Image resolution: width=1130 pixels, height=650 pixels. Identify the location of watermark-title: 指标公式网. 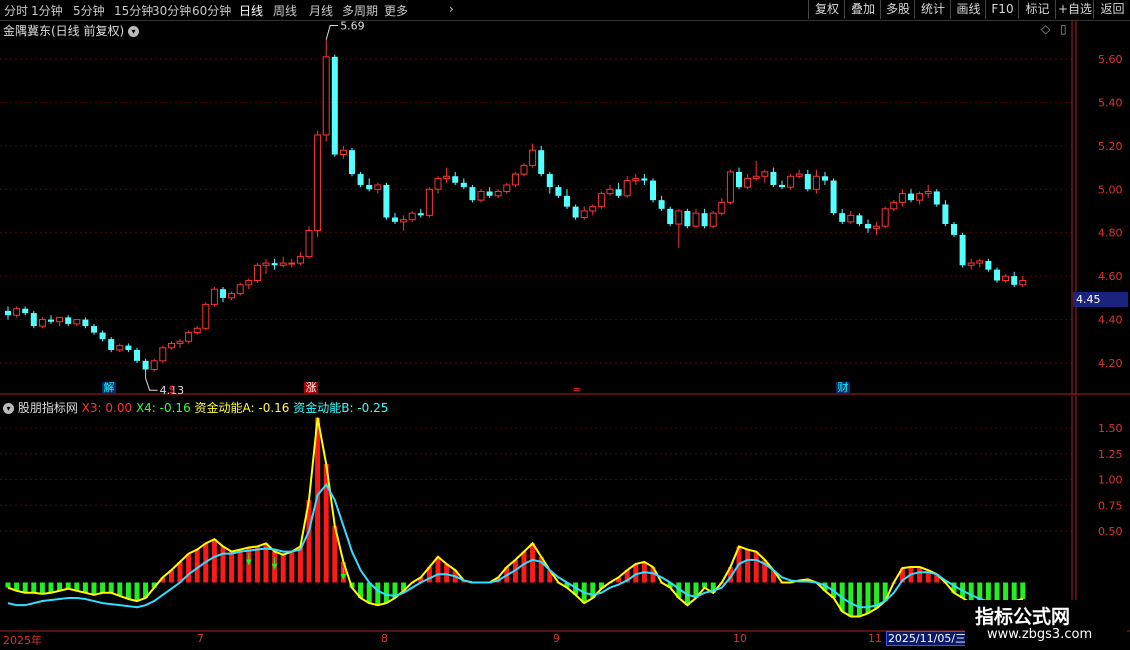
(1023, 617).